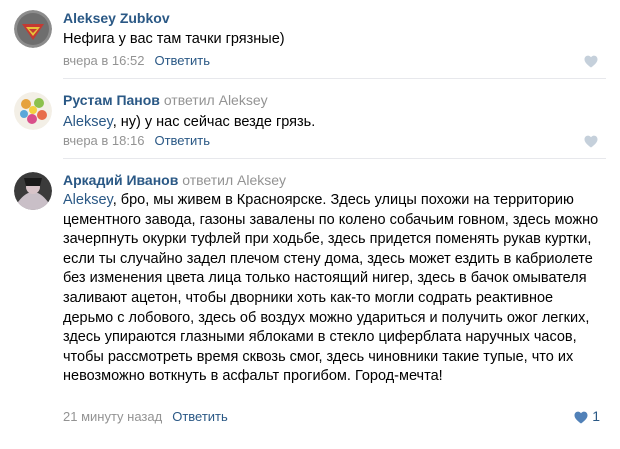 Image resolution: width=620 pixels, height=449 pixels. What do you see at coordinates (174, 39) in the screenshot?
I see `comment-text: Нефига у вас там тачки грязные)` at bounding box center [174, 39].